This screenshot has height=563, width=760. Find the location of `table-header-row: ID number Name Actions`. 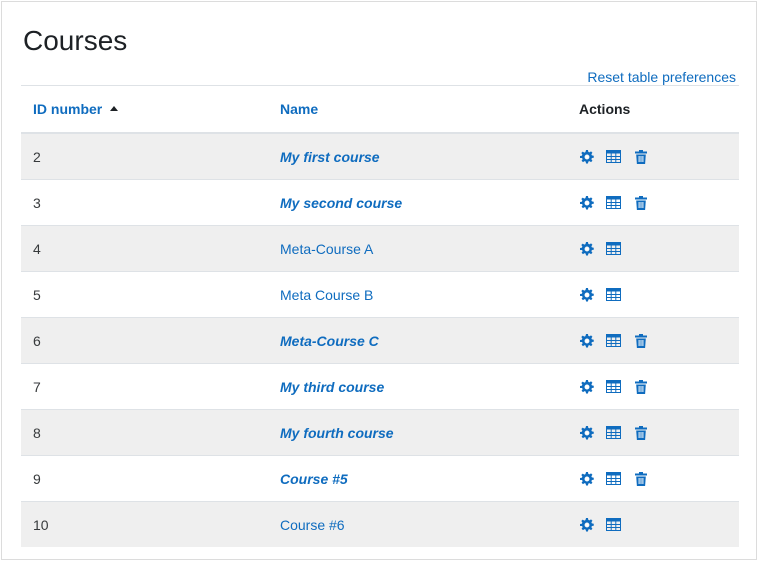

table-header-row: ID number Name Actions is located at coordinates (380, 109).